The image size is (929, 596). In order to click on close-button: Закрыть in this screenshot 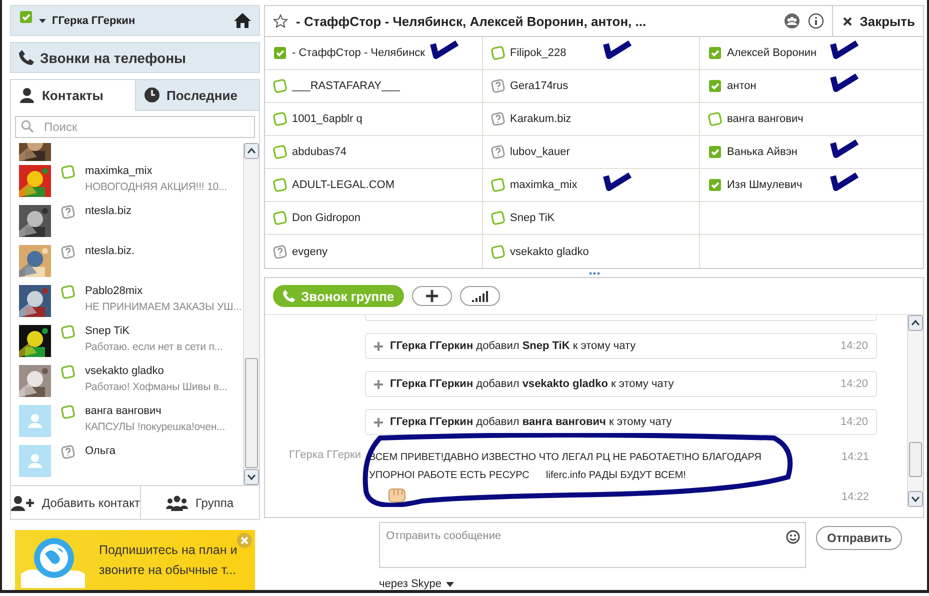, I will do `click(877, 21)`.